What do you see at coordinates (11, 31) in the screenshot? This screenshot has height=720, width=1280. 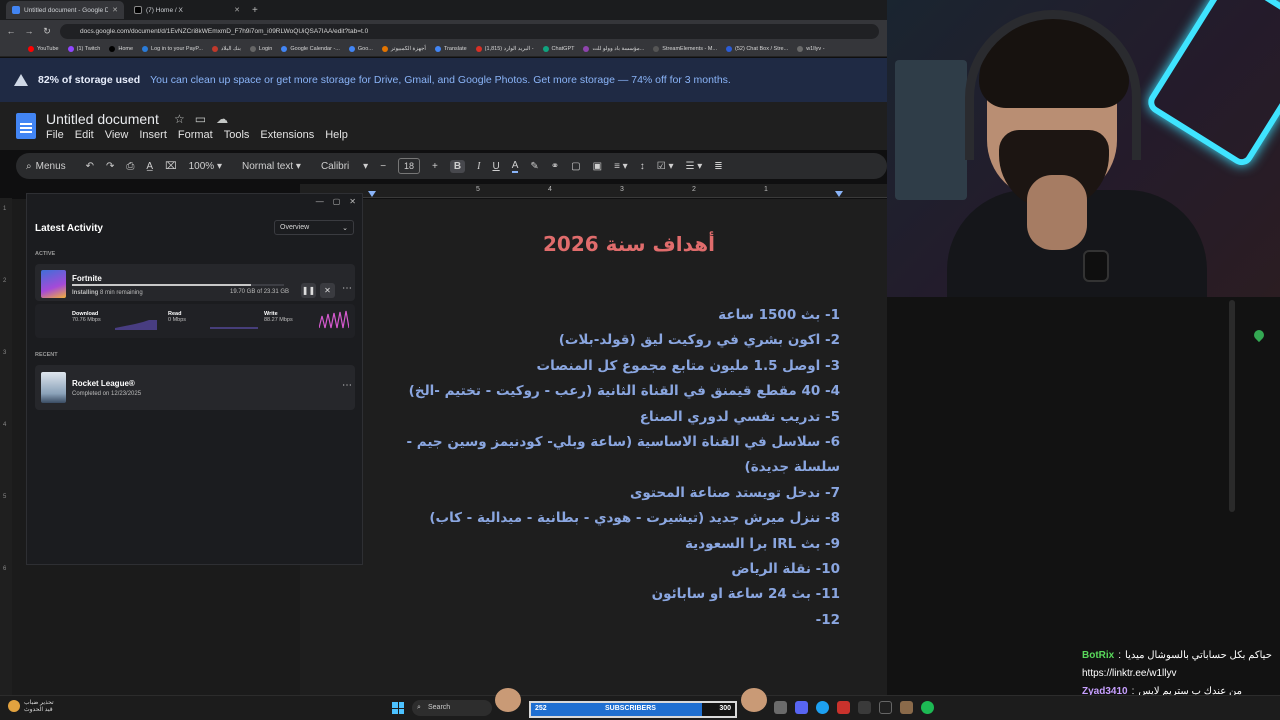 I see `back-icon: ←` at bounding box center [11, 31].